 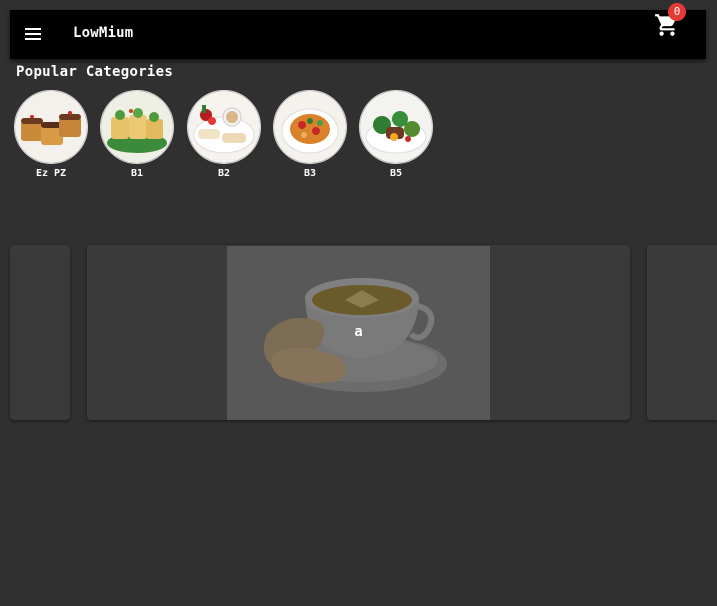 What do you see at coordinates (137, 173) in the screenshot?
I see `category-label: B1` at bounding box center [137, 173].